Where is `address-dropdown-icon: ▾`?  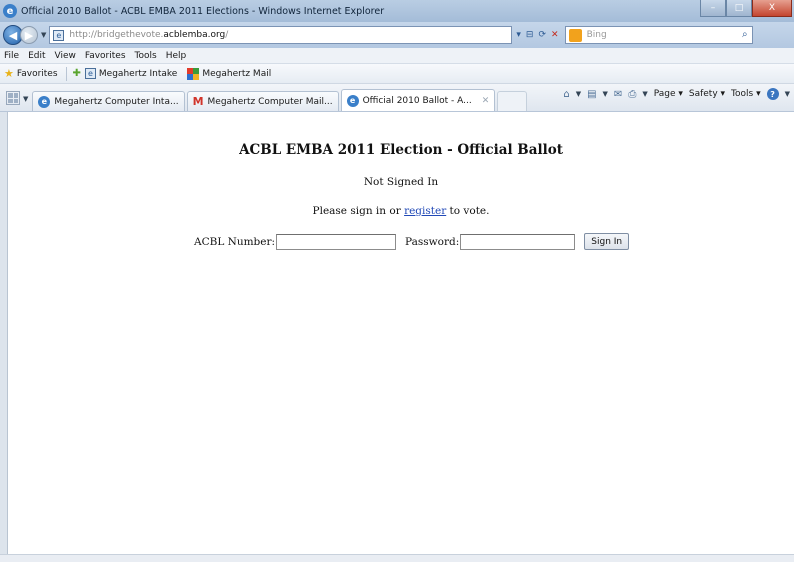
address-dropdown-icon: ▾ is located at coordinates (518, 35).